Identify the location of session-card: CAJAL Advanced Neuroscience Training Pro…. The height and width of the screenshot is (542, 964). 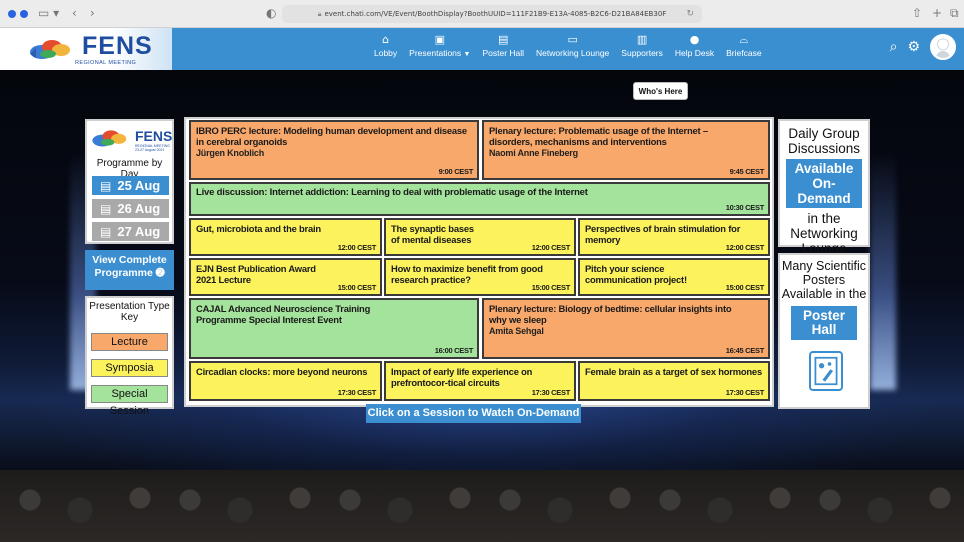
(334, 328).